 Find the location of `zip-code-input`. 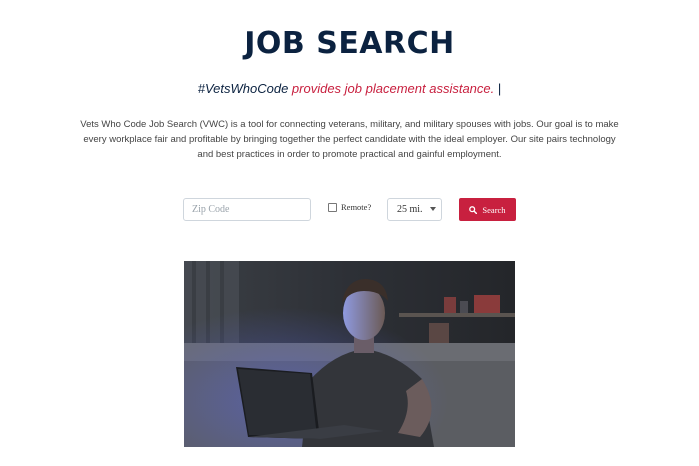

zip-code-input is located at coordinates (247, 209).